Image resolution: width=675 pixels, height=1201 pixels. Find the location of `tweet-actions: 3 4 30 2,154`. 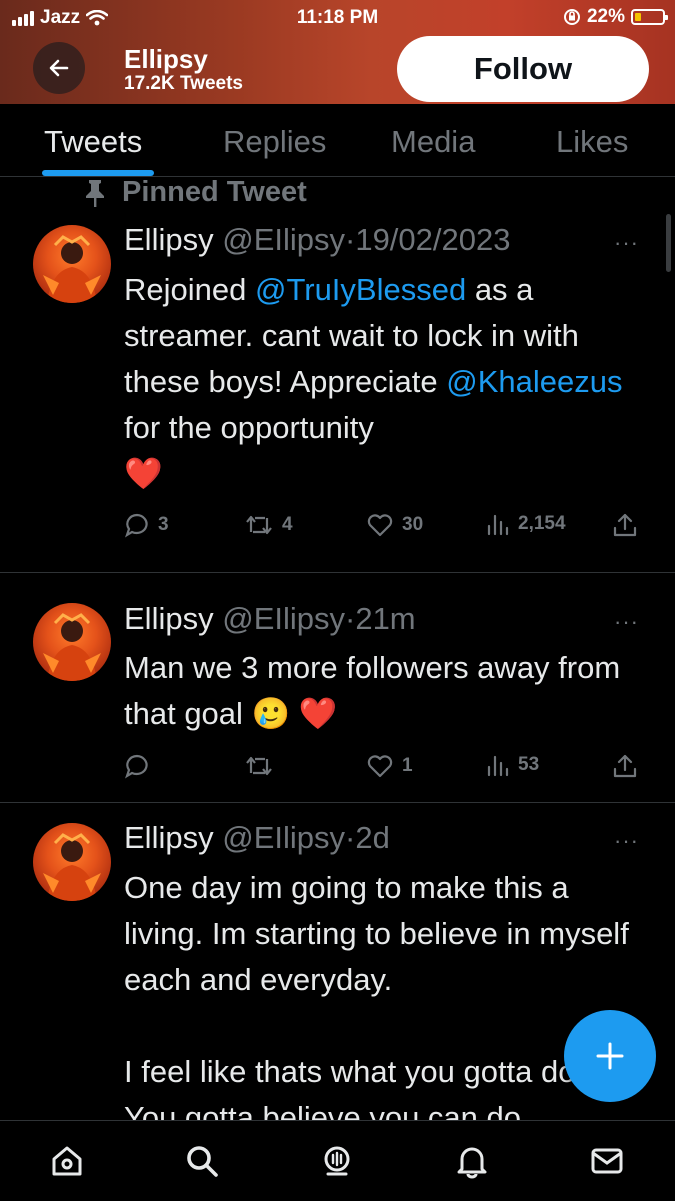

tweet-actions: 3 4 30 2,154 is located at coordinates (384, 527).